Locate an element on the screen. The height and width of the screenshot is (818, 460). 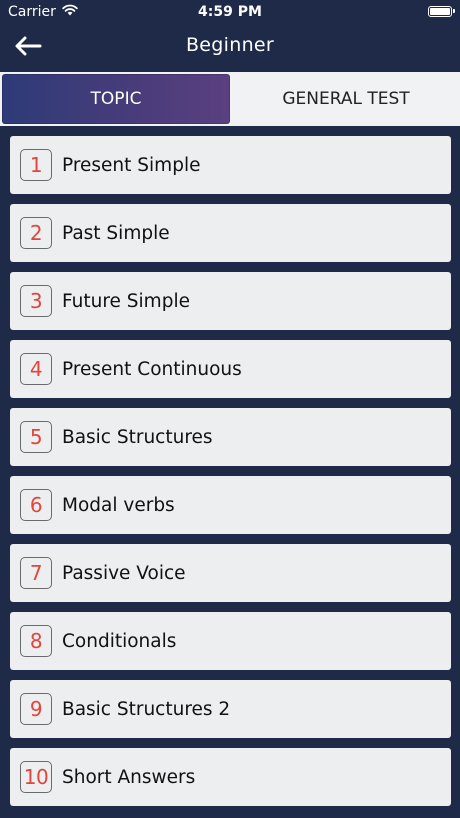
list-item: 4 Present Continuous is located at coordinates (230, 369).